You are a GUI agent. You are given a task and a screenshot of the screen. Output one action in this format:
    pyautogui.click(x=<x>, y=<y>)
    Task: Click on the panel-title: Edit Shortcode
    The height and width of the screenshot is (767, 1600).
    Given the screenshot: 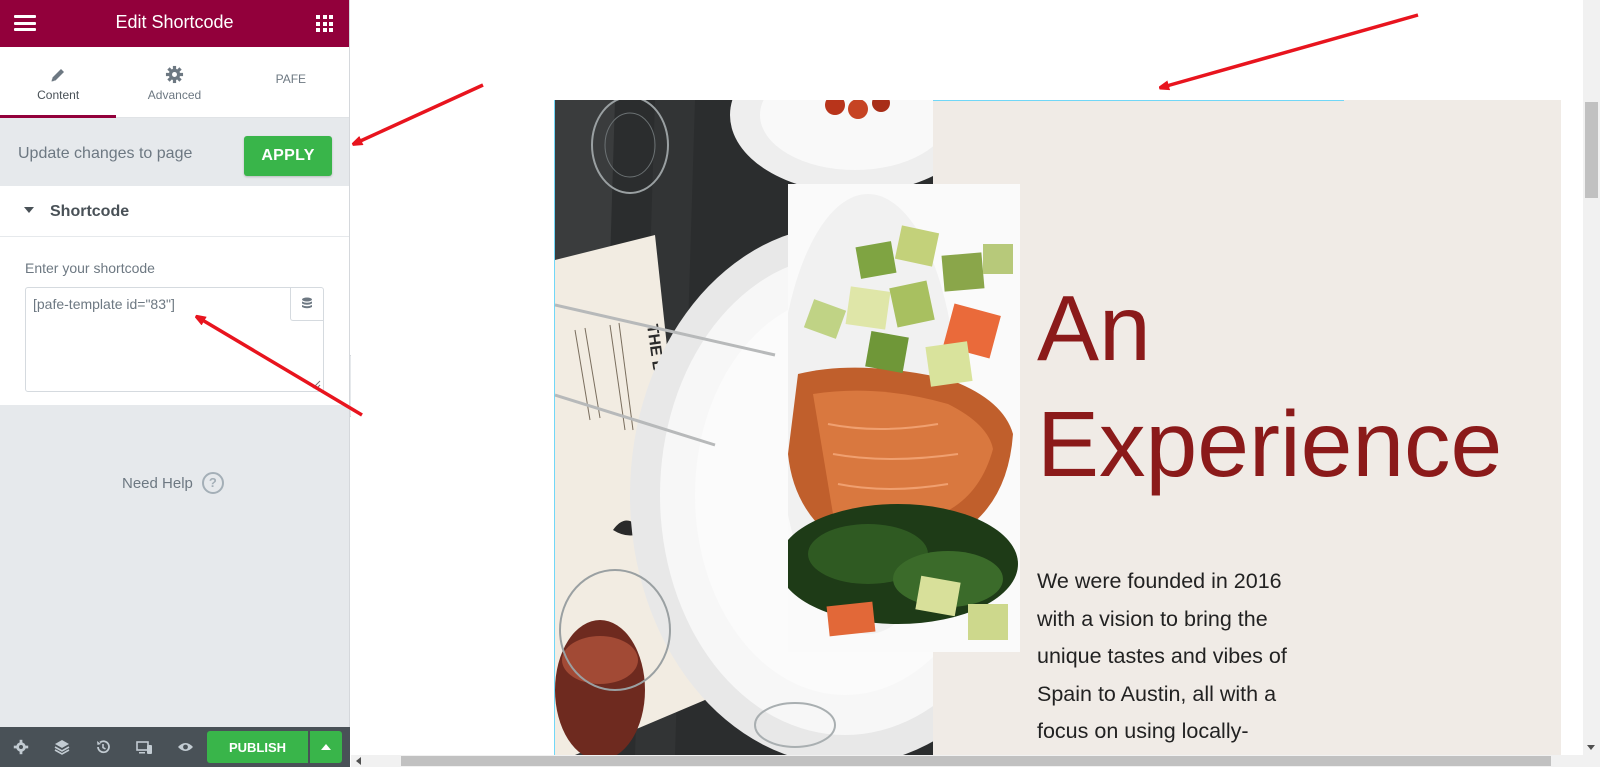 What is the action you would take?
    pyautogui.click(x=174, y=22)
    